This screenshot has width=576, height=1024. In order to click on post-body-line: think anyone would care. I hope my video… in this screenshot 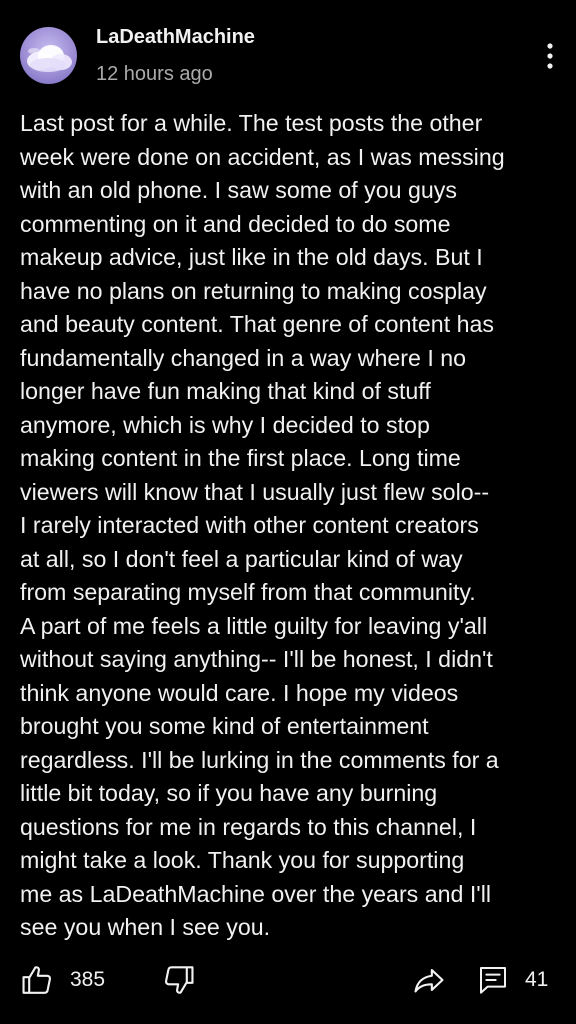, I will do `click(239, 692)`.